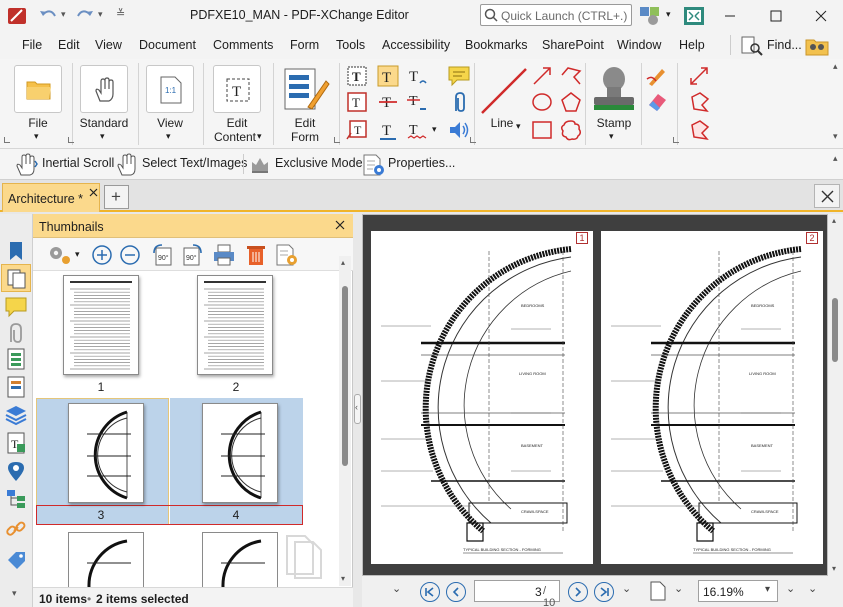 The width and height of the screenshot is (843, 607). I want to click on file-dropdown-icon: ▾, so click(36, 136).